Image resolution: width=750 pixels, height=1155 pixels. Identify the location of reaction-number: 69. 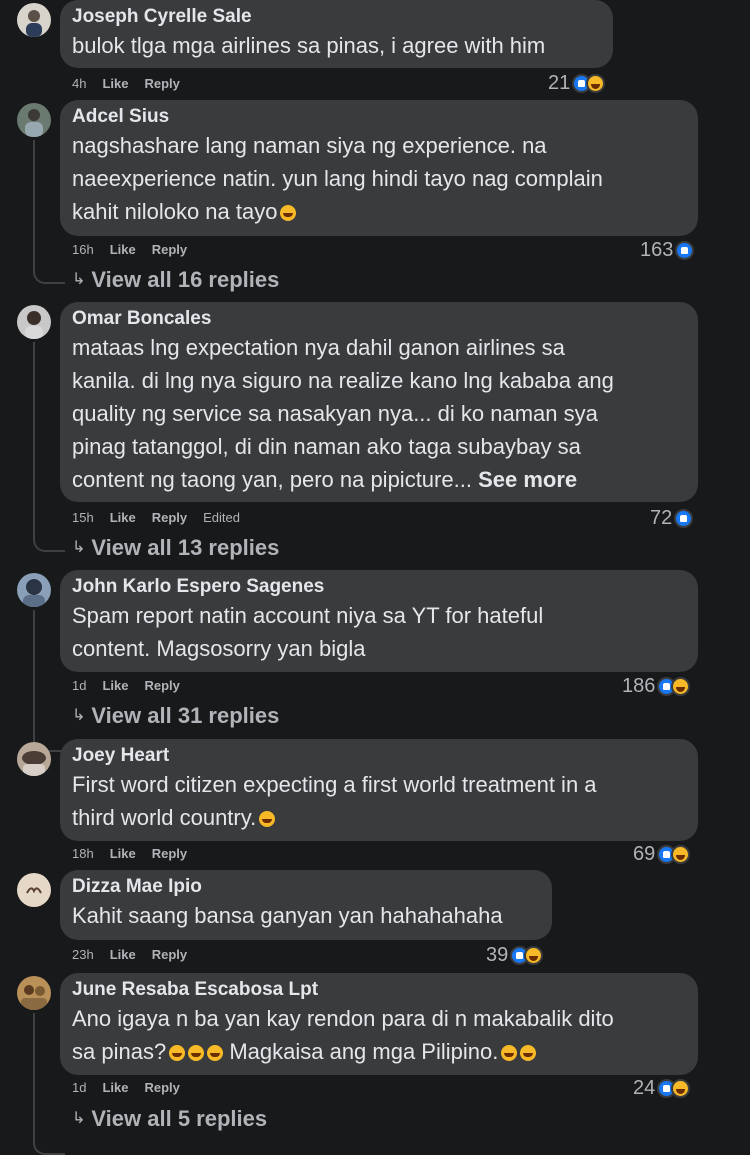
(644, 854).